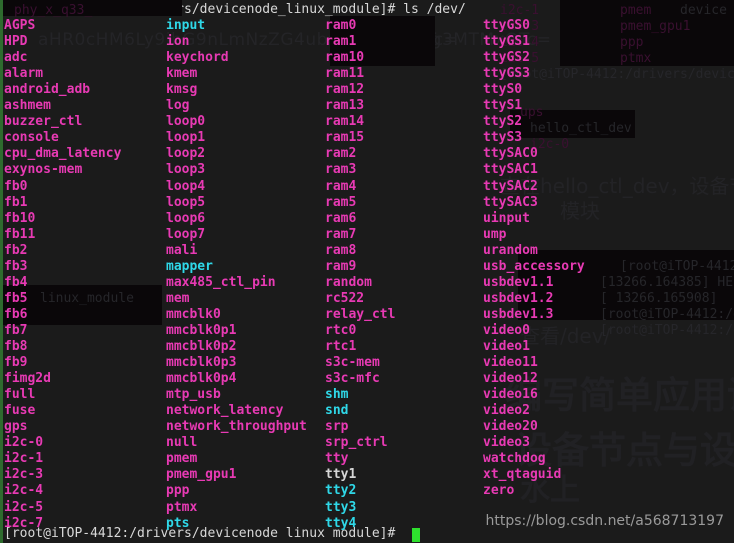 This screenshot has width=734, height=543. Describe the element at coordinates (532, 112) in the screenshot. I see `ghost-text-line: ups` at that location.